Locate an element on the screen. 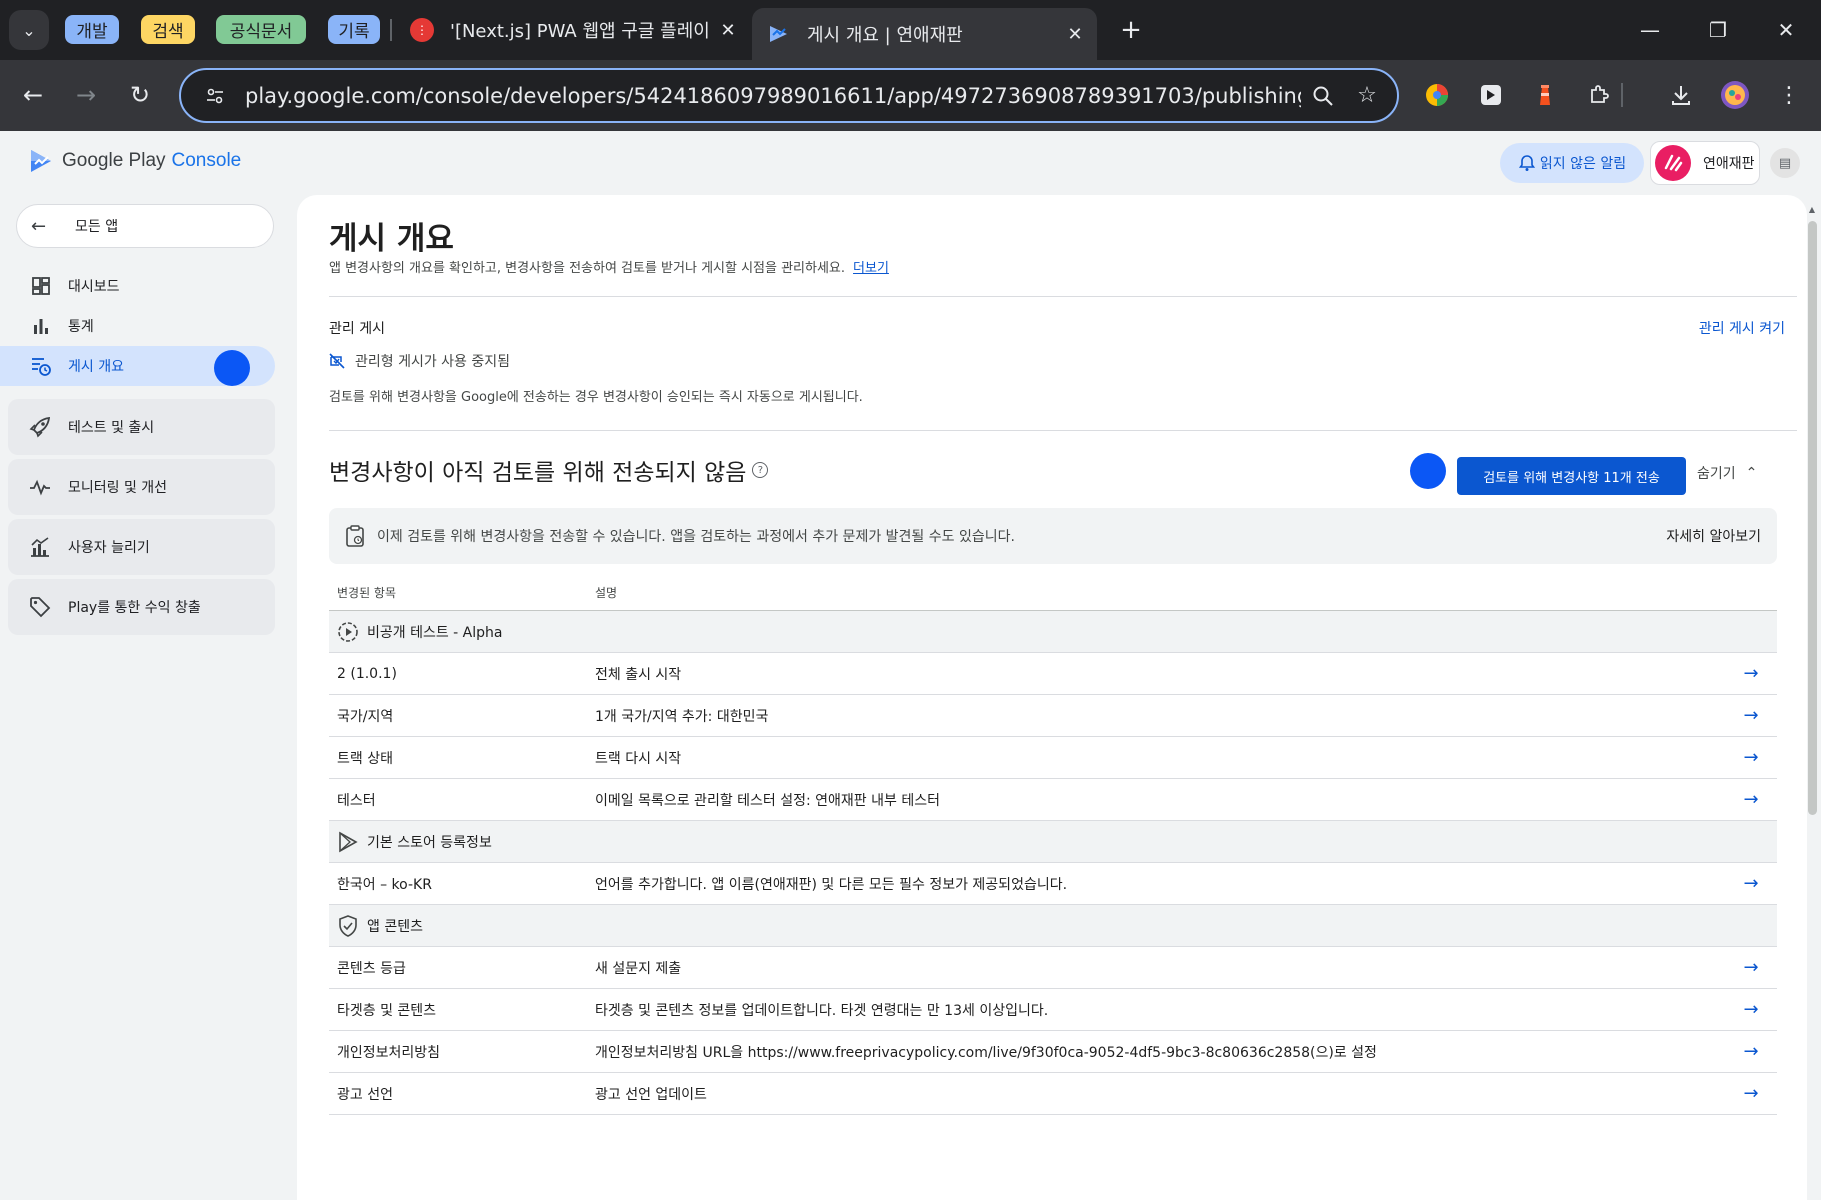 The height and width of the screenshot is (1200, 1821). enable-managed-publishing-link: 관리 게시 켜기 is located at coordinates (1742, 328).